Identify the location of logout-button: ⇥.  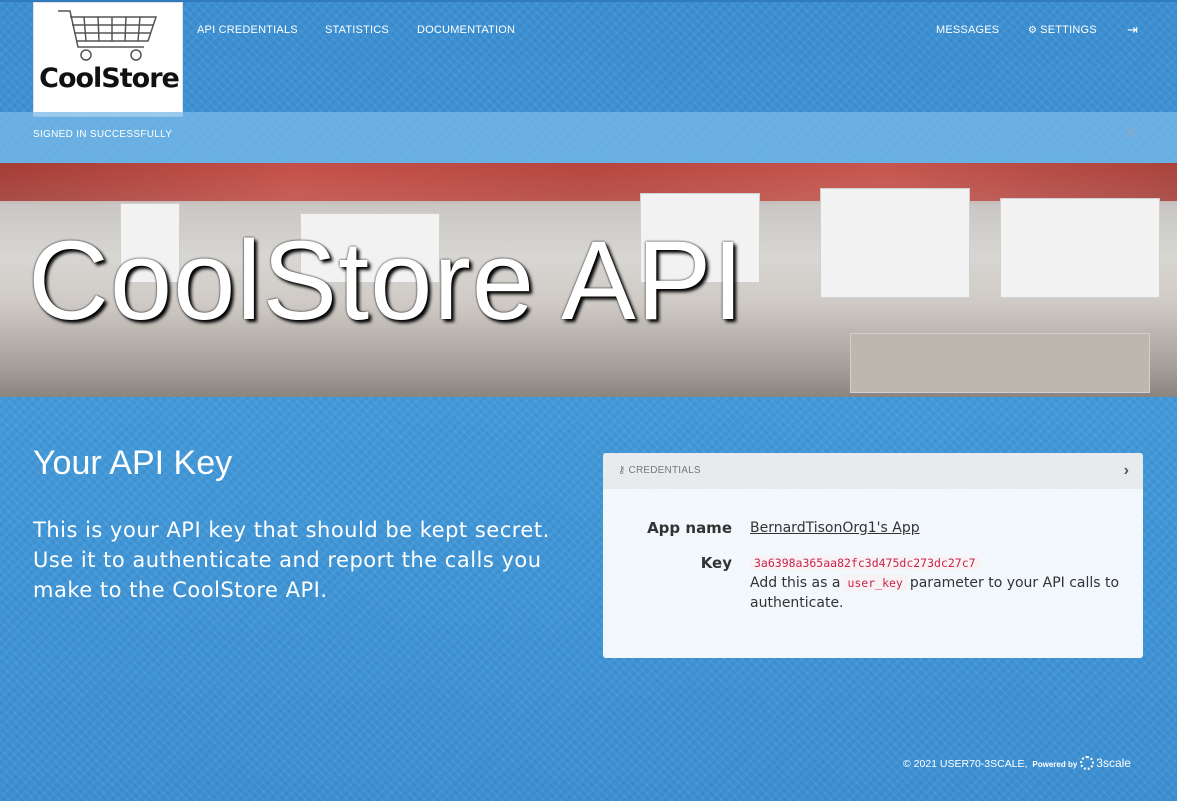
(1132, 30).